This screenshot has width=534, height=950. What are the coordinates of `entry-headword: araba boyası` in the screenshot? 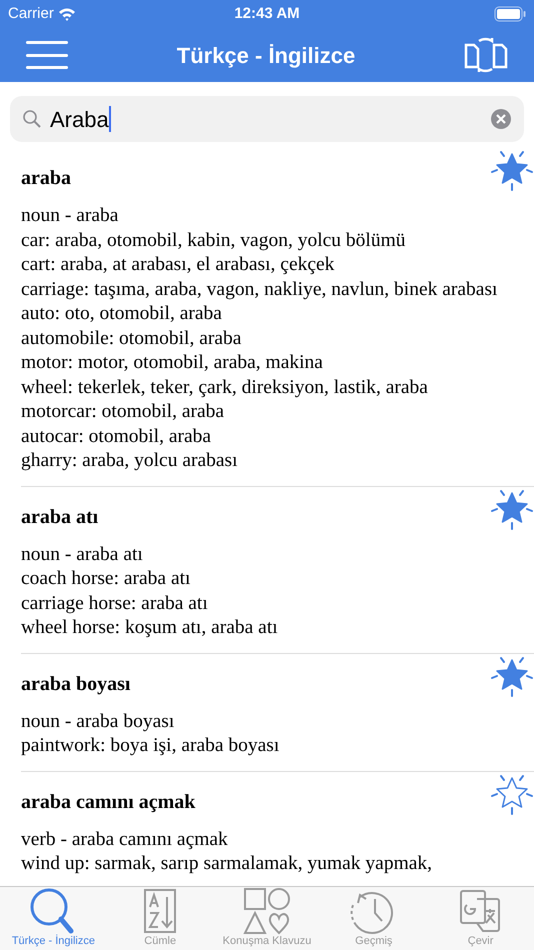 It's located at (75, 684).